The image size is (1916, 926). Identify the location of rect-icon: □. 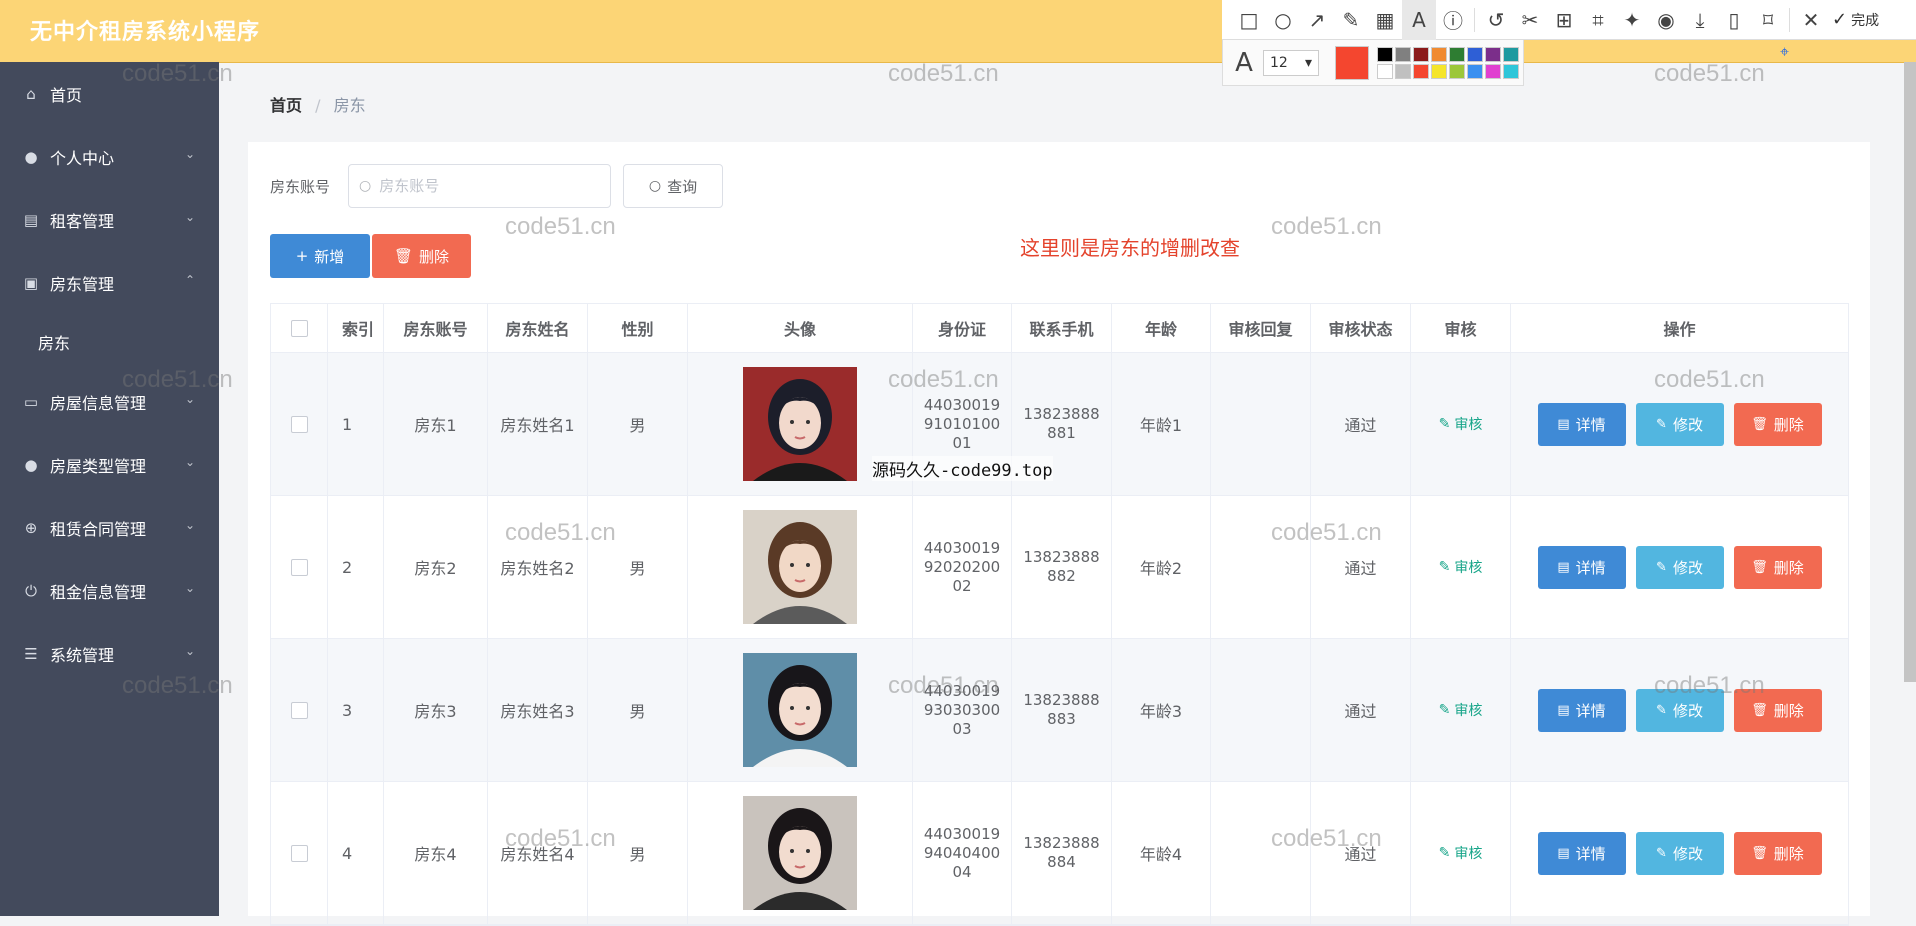
(1249, 20).